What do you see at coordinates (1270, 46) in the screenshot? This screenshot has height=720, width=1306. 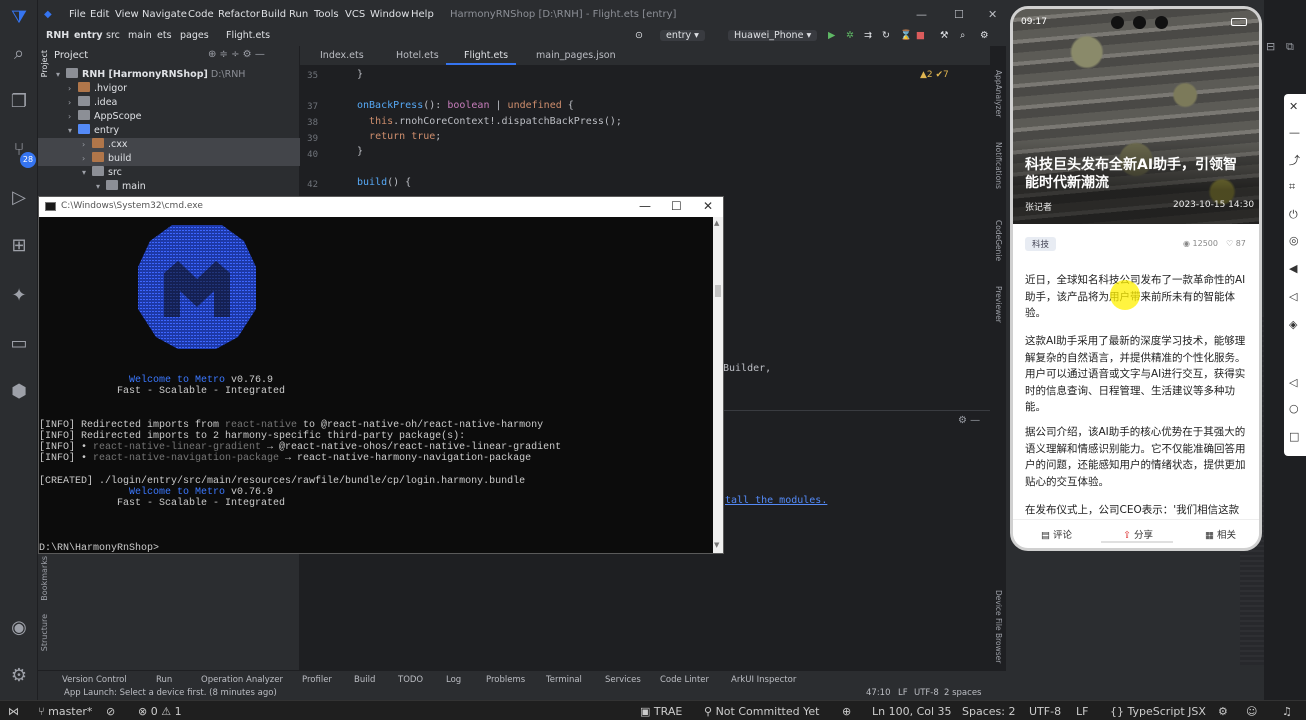 I see `panel-toggle-icon: ⊟` at bounding box center [1270, 46].